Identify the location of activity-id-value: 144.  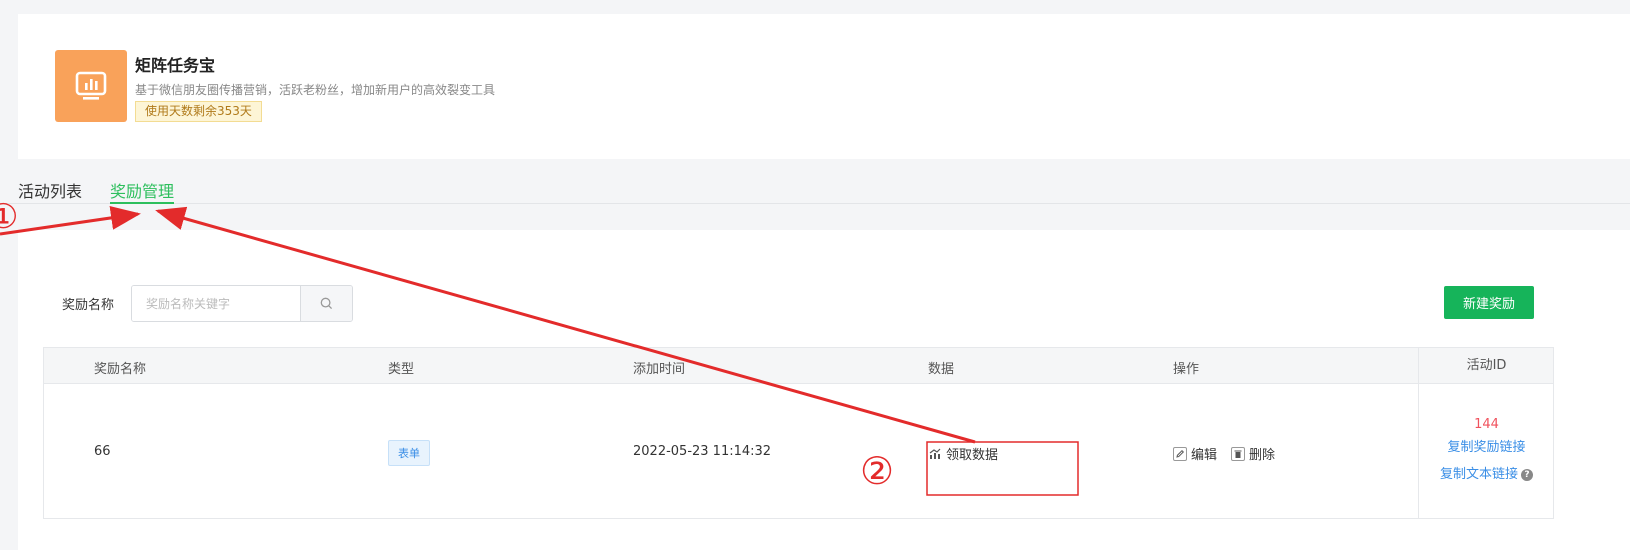
(1486, 424).